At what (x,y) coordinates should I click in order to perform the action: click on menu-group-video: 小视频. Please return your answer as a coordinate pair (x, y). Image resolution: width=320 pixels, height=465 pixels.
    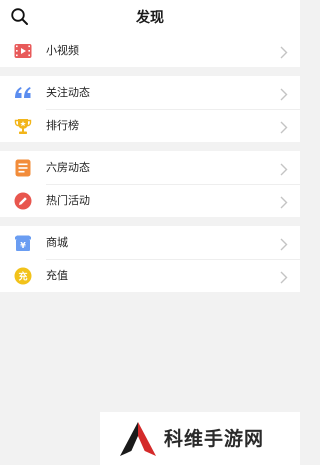
    Looking at the image, I should click on (150, 50).